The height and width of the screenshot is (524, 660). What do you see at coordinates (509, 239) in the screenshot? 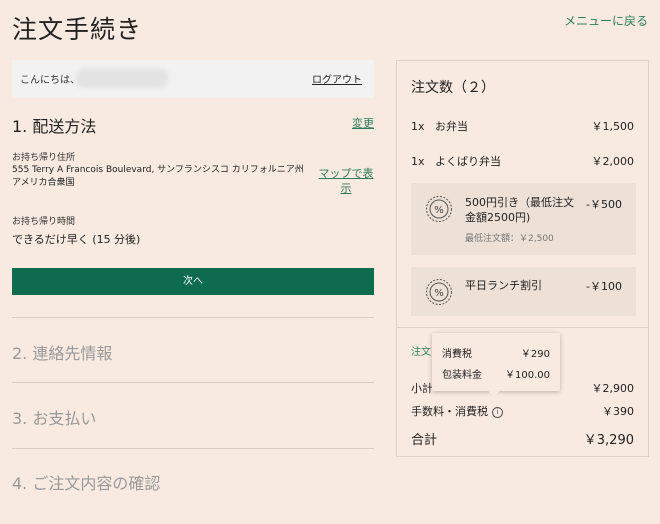
I see `discount-minimum: 最低注文額：￥2,500` at bounding box center [509, 239].